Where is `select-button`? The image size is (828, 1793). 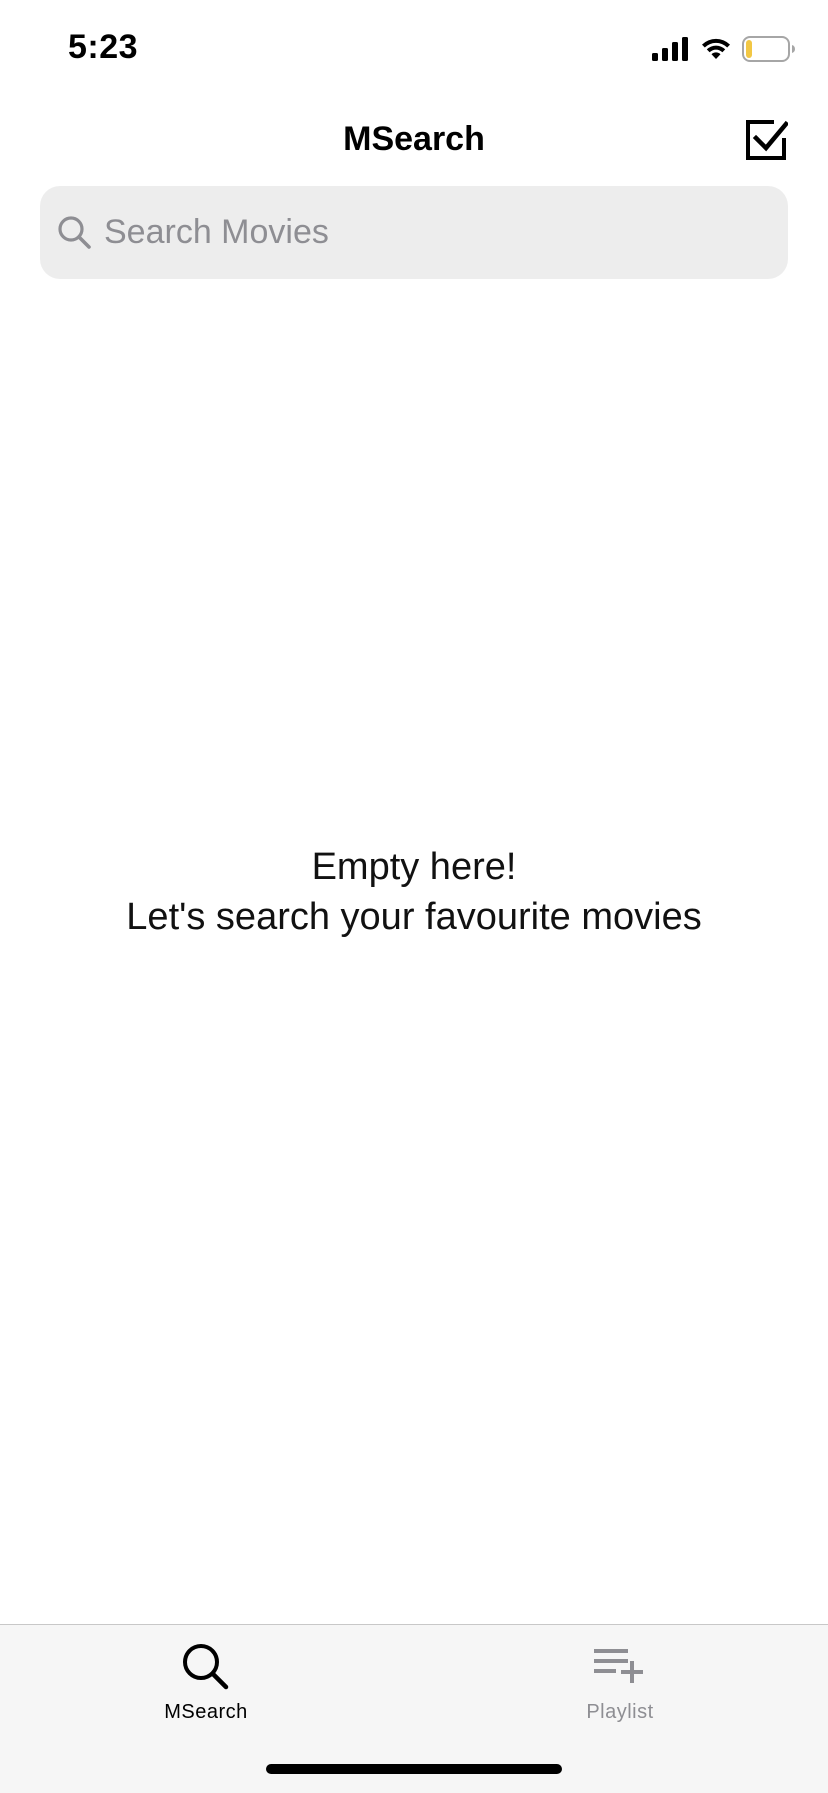
select-button is located at coordinates (767, 140).